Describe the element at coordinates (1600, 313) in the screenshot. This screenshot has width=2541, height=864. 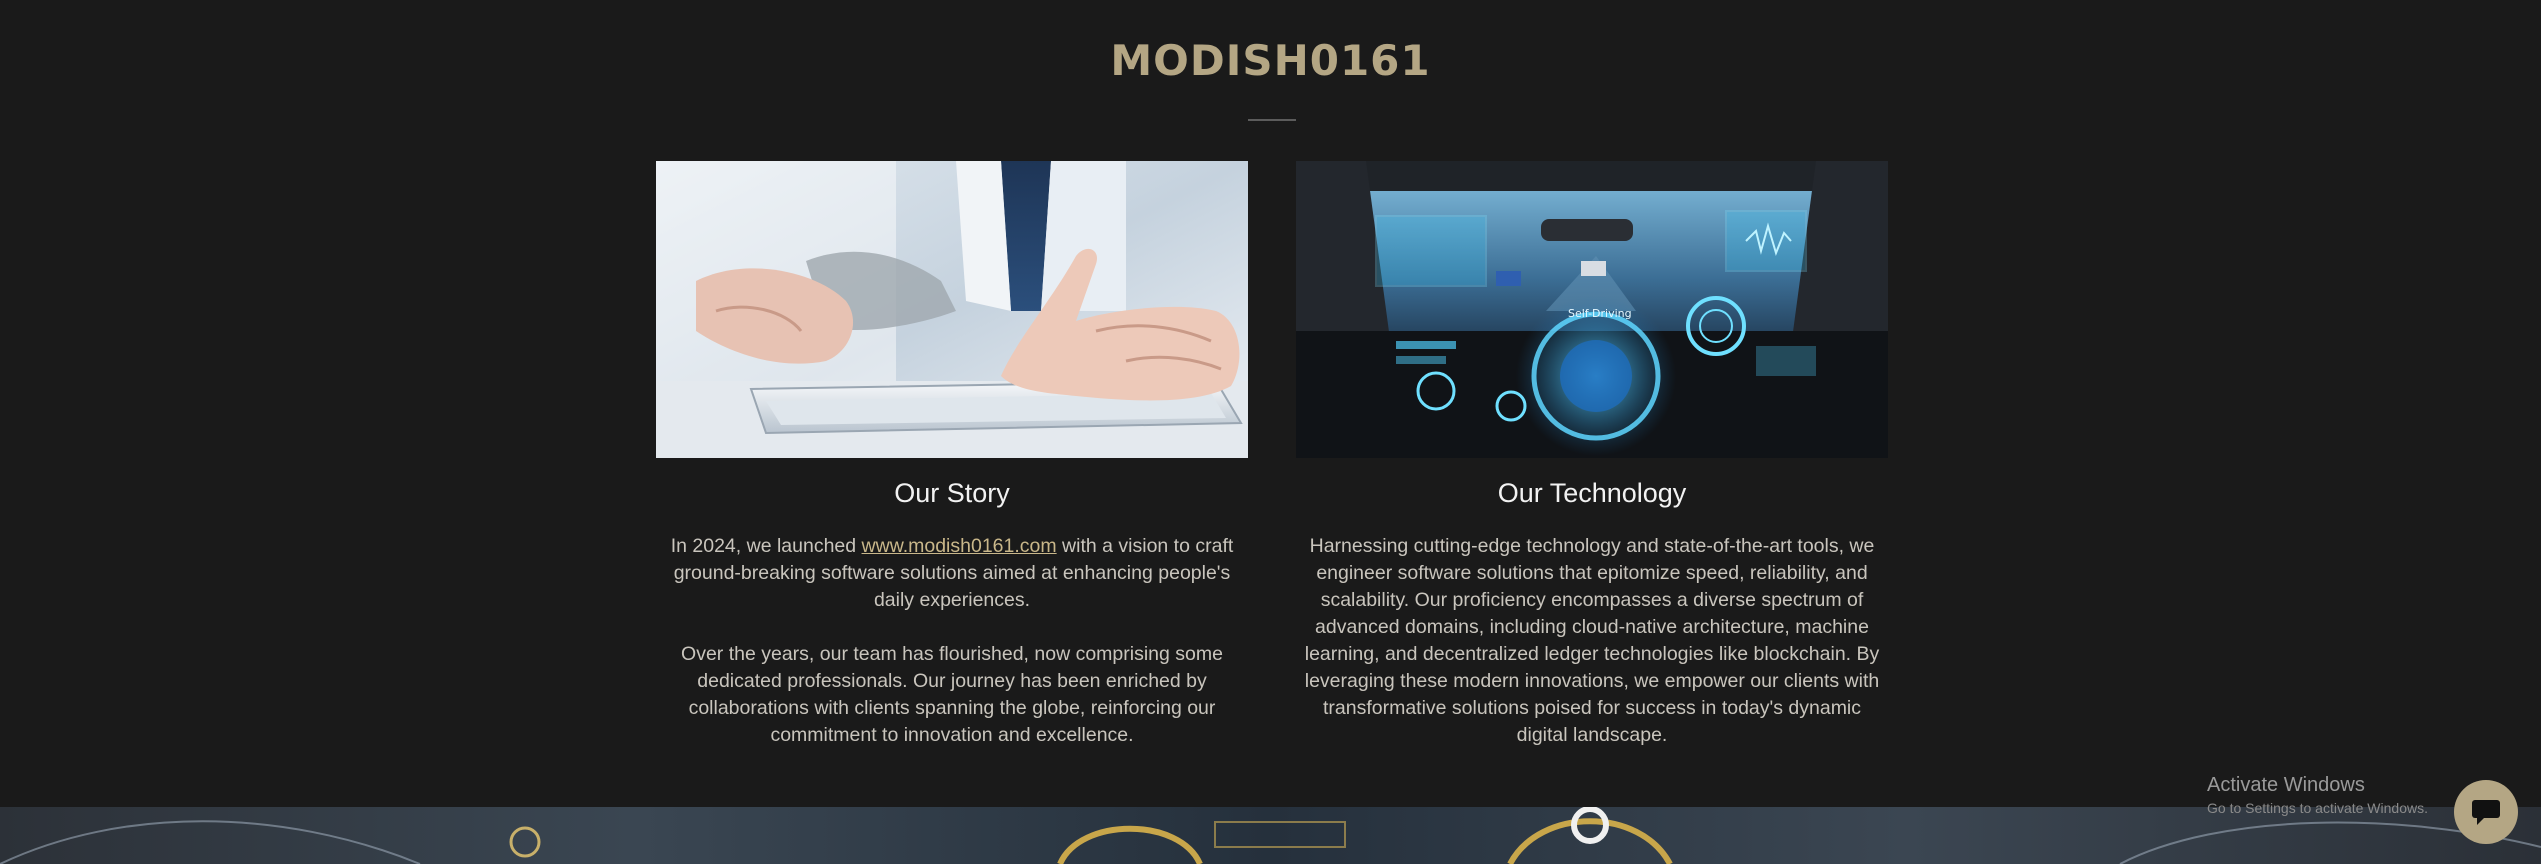
I see `self-driving-label: Self-Driving` at that location.